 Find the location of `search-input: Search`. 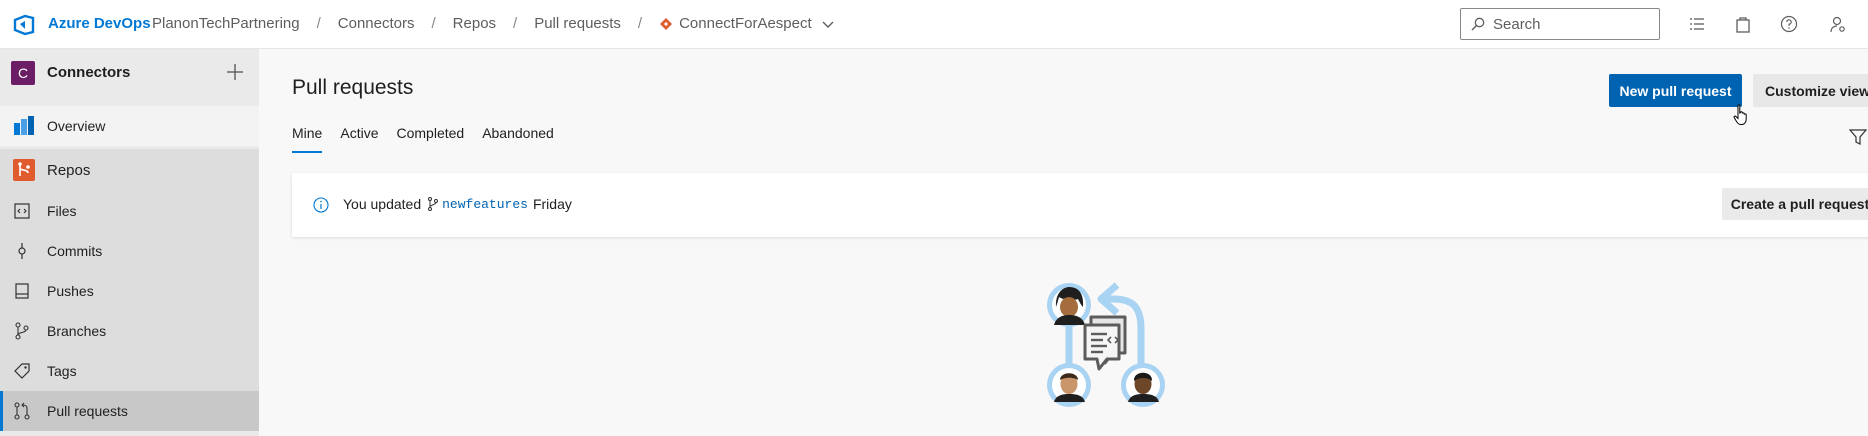

search-input: Search is located at coordinates (1560, 24).